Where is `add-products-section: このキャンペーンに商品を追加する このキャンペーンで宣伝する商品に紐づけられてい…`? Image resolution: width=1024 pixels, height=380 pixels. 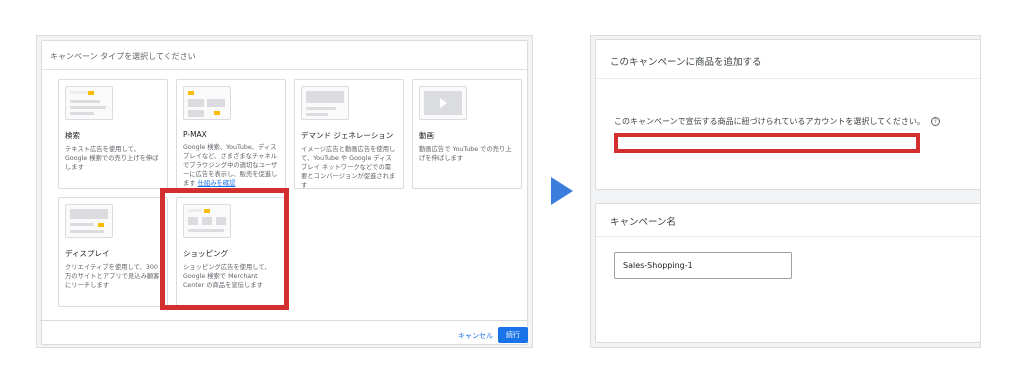
add-products-section: このキャンペーンに商品を追加する このキャンペーンで宣伝する商品に紐づけられてい… is located at coordinates (787, 114).